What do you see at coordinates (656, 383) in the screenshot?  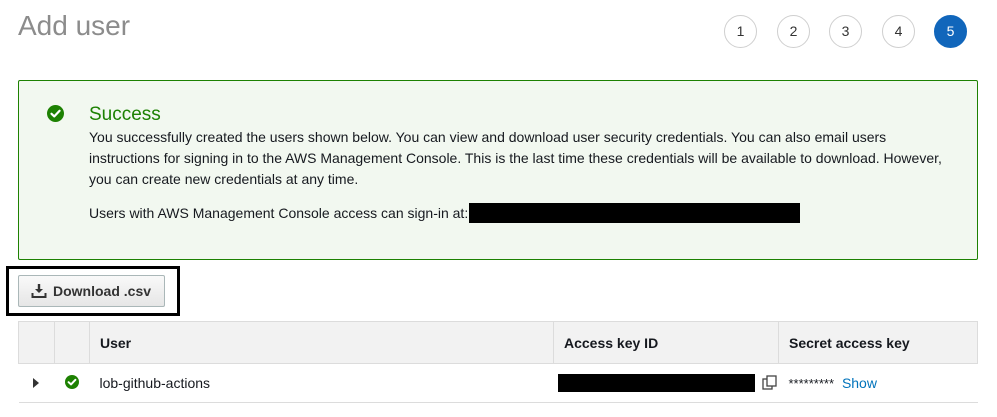 I see `redacted-access-key` at bounding box center [656, 383].